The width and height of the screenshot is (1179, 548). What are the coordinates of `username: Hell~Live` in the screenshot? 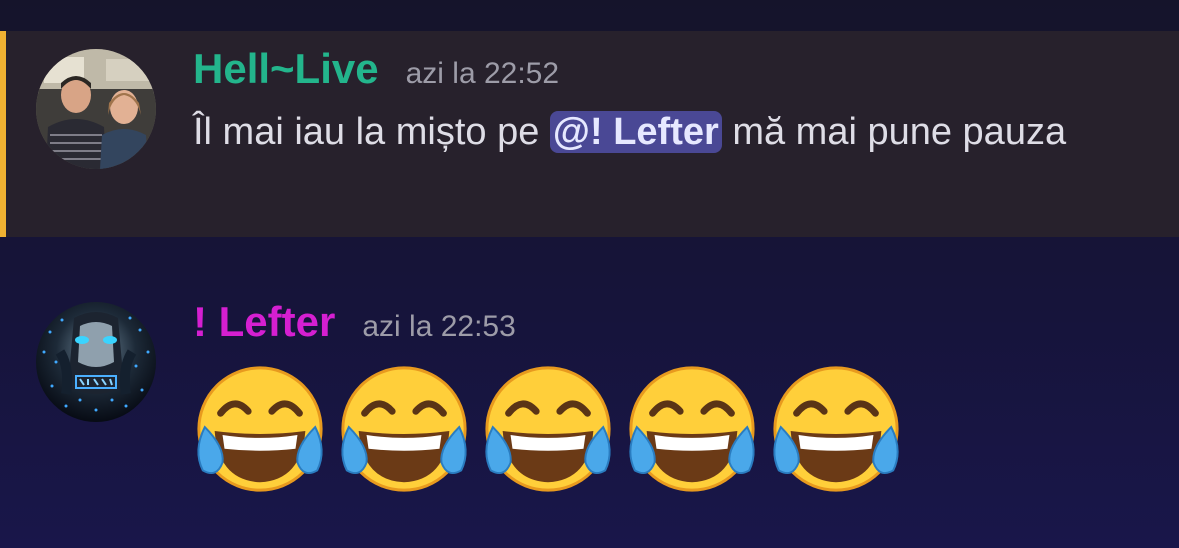 It's located at (286, 69).